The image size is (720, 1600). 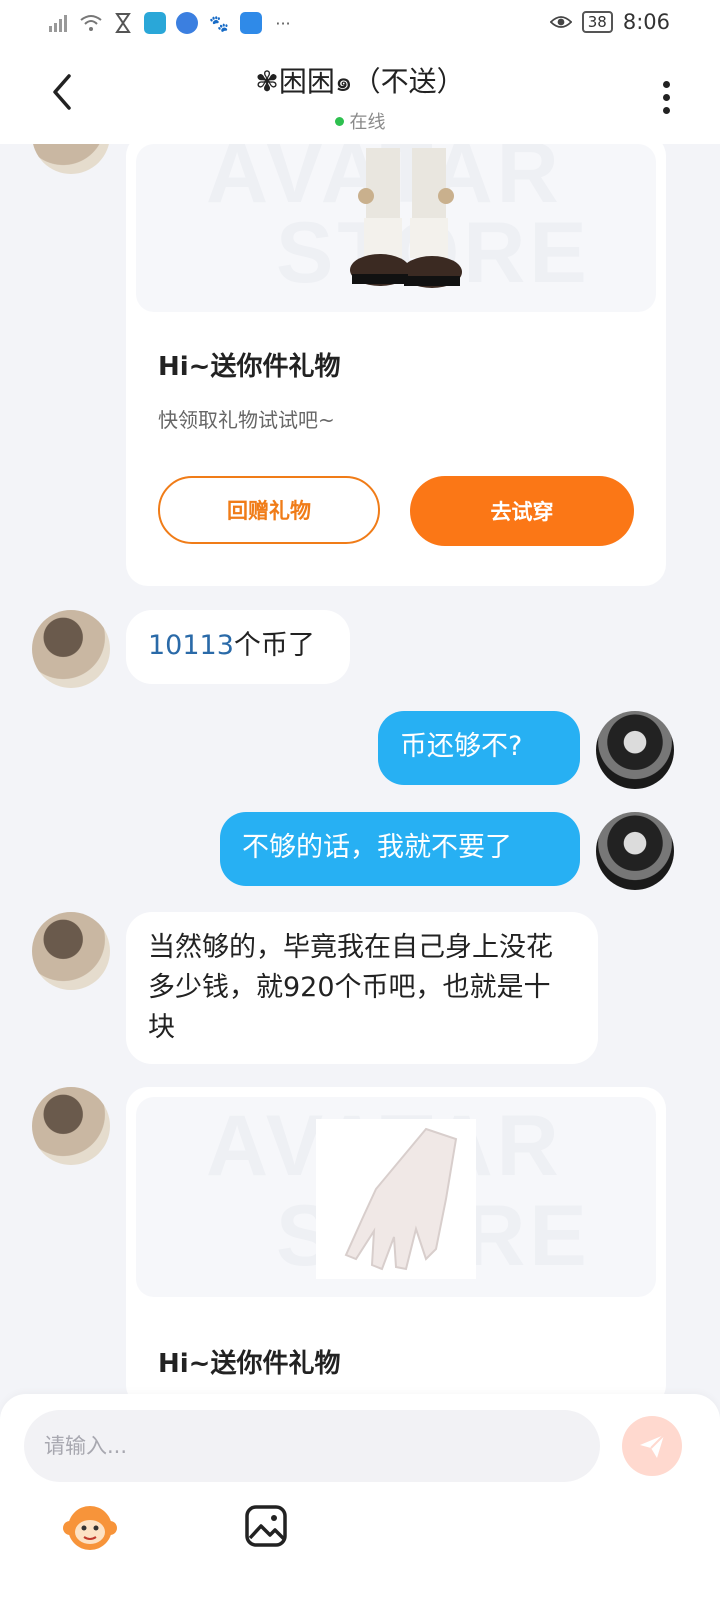 What do you see at coordinates (367, 122) in the screenshot?
I see `online-status-label: 在线` at bounding box center [367, 122].